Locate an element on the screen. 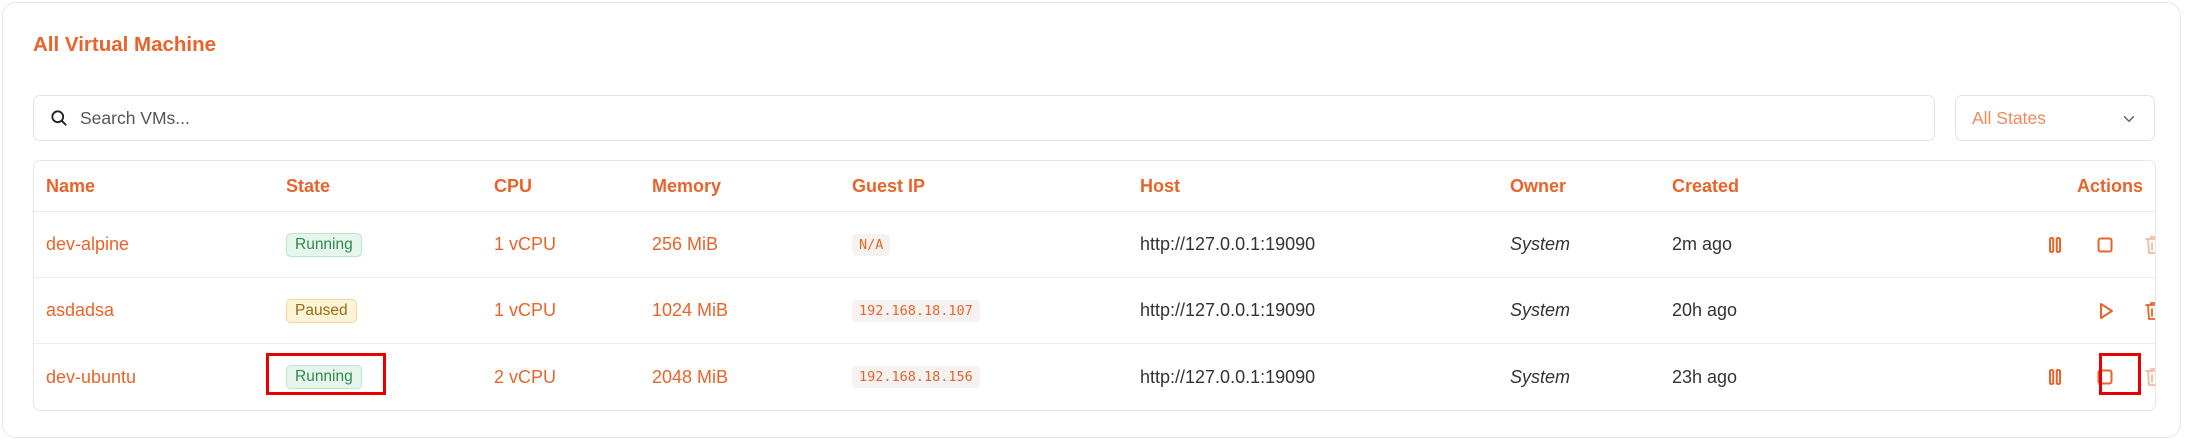 The image size is (2185, 440). vm-memory: 1024 MiB is located at coordinates (690, 310).